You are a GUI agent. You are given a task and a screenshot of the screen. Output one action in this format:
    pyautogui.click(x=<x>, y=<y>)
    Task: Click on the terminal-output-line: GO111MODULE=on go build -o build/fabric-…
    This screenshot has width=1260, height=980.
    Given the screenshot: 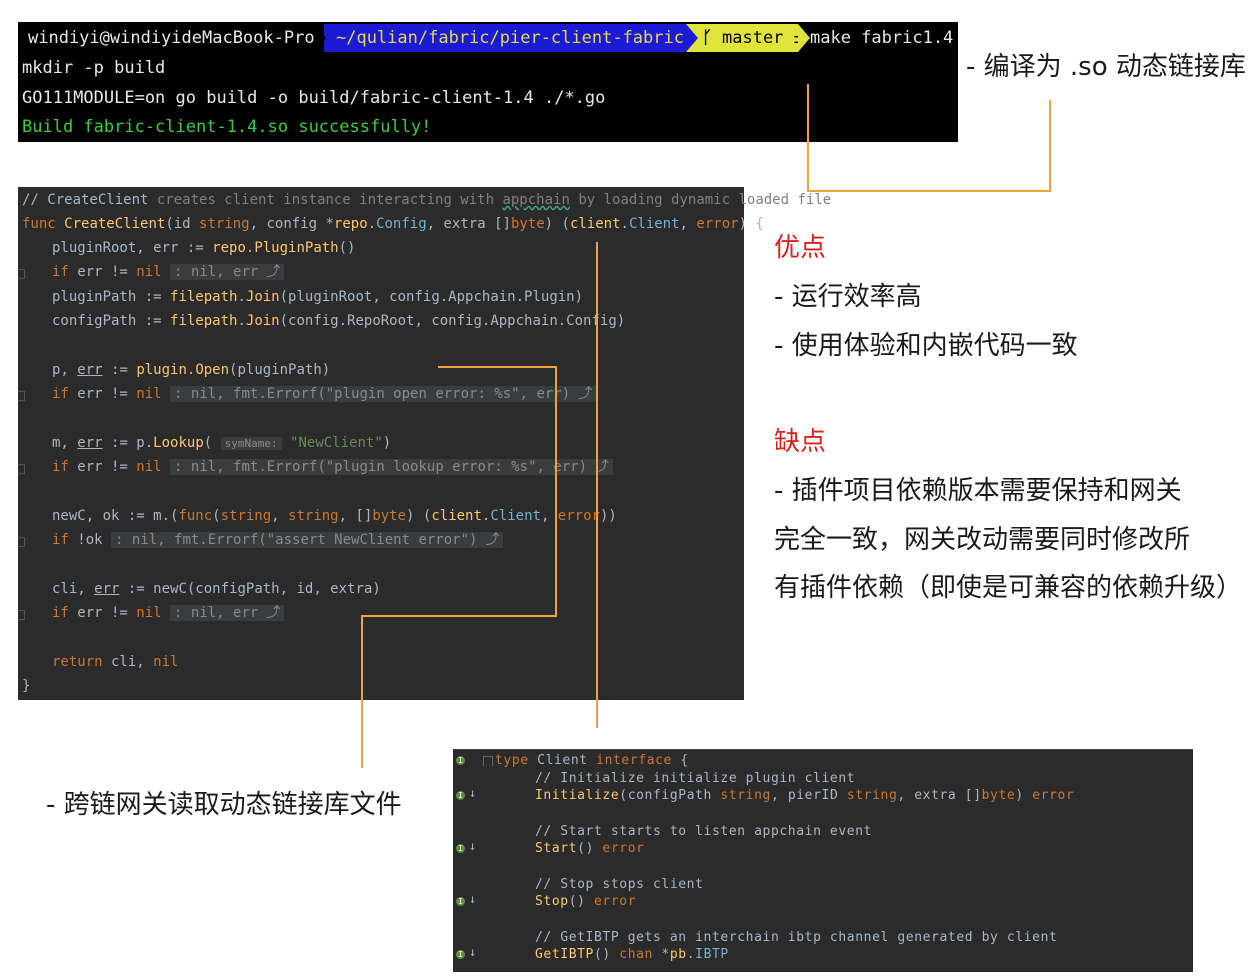 What is the action you would take?
    pyautogui.click(x=314, y=98)
    